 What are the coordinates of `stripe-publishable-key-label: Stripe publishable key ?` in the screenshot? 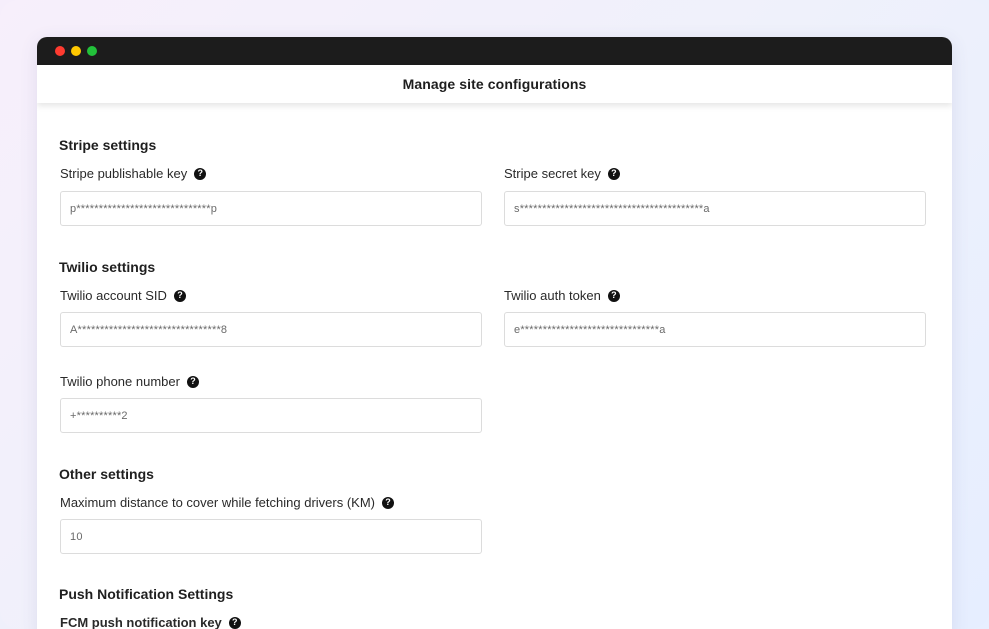 It's located at (133, 173).